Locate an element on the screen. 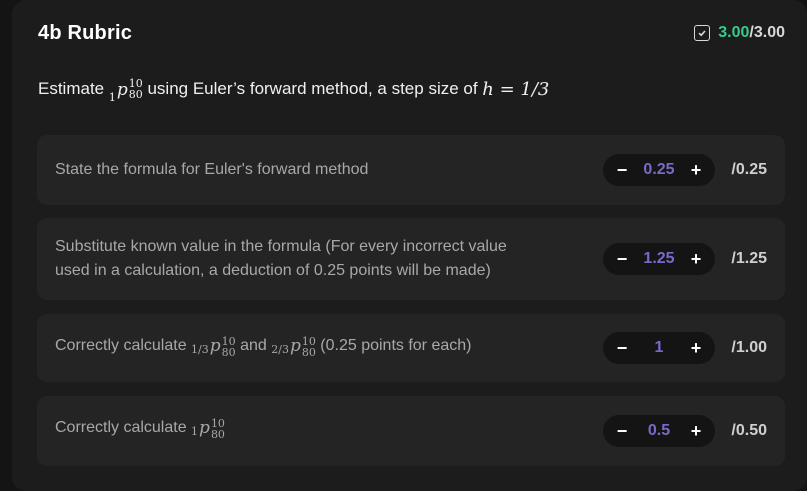  points-value: 0.5 is located at coordinates (659, 431).